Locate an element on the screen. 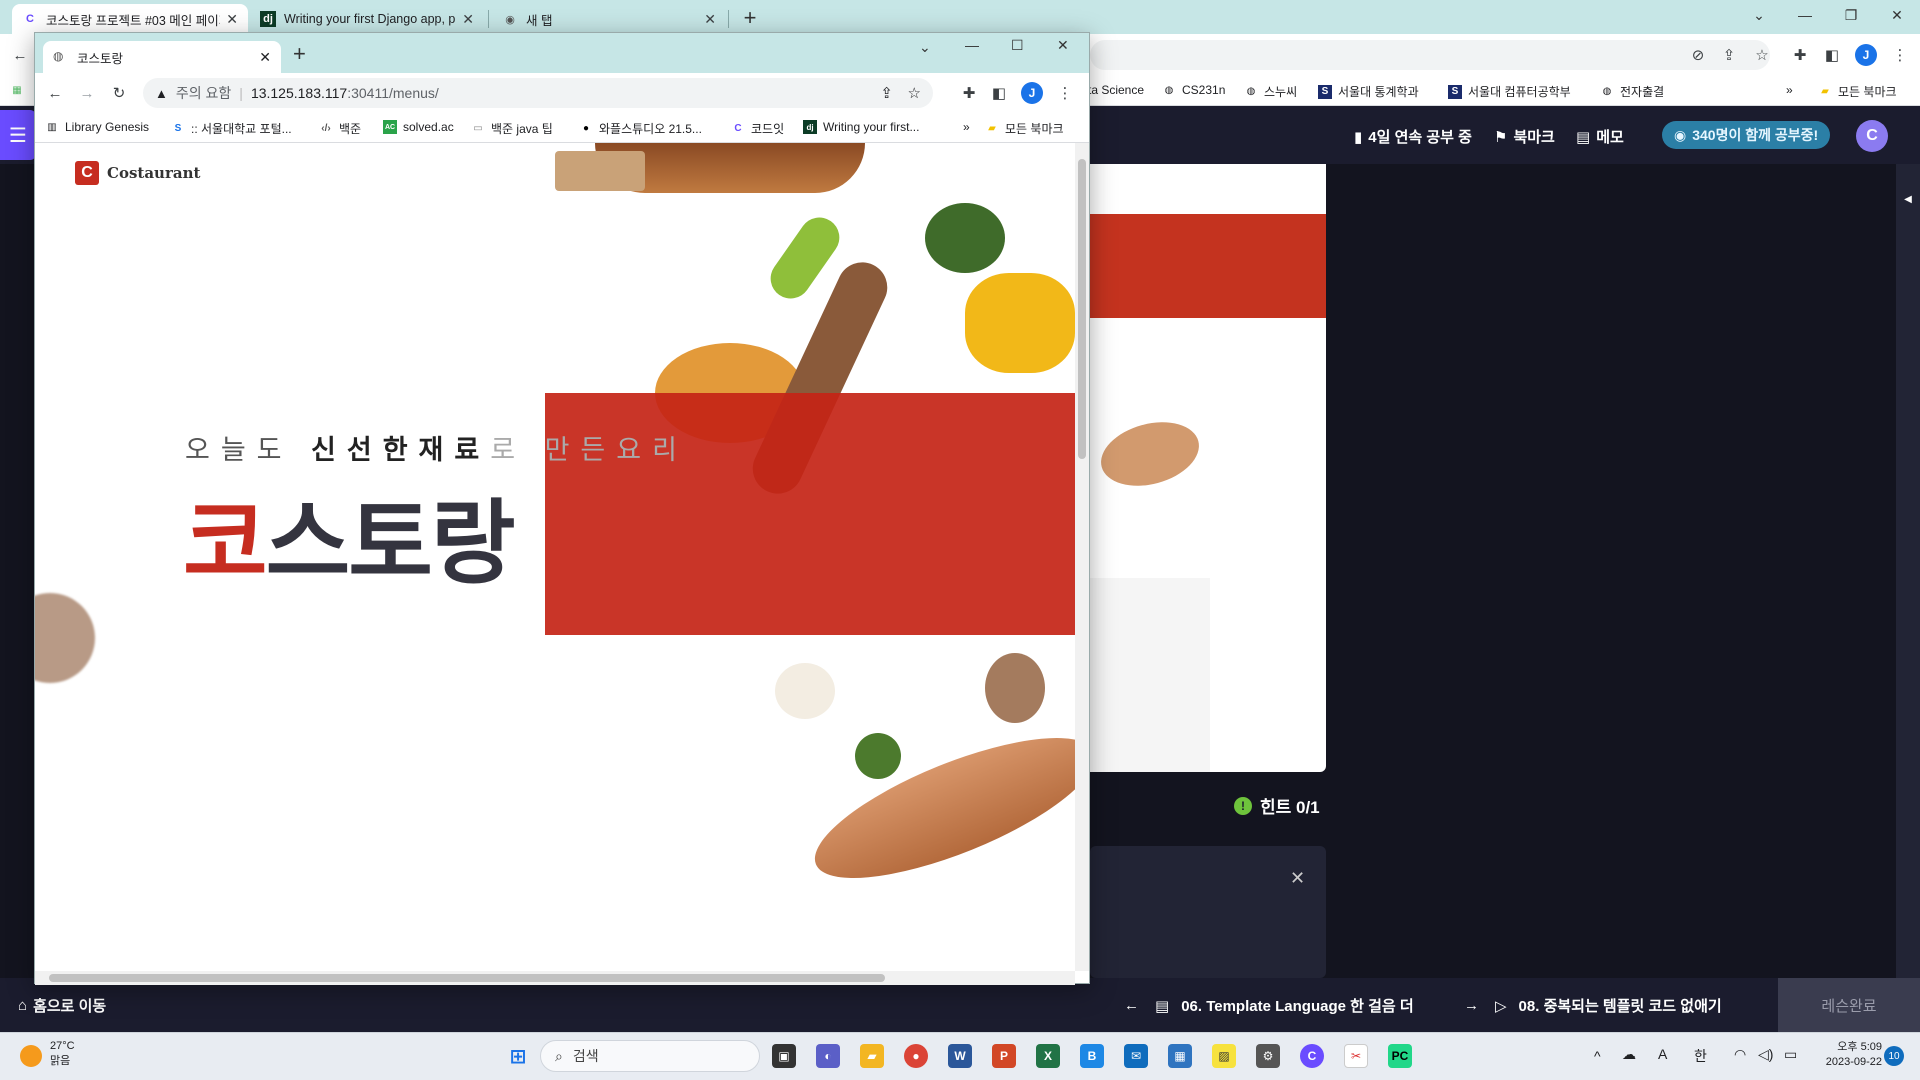  maximize-button: ❐ is located at coordinates (1851, 15).